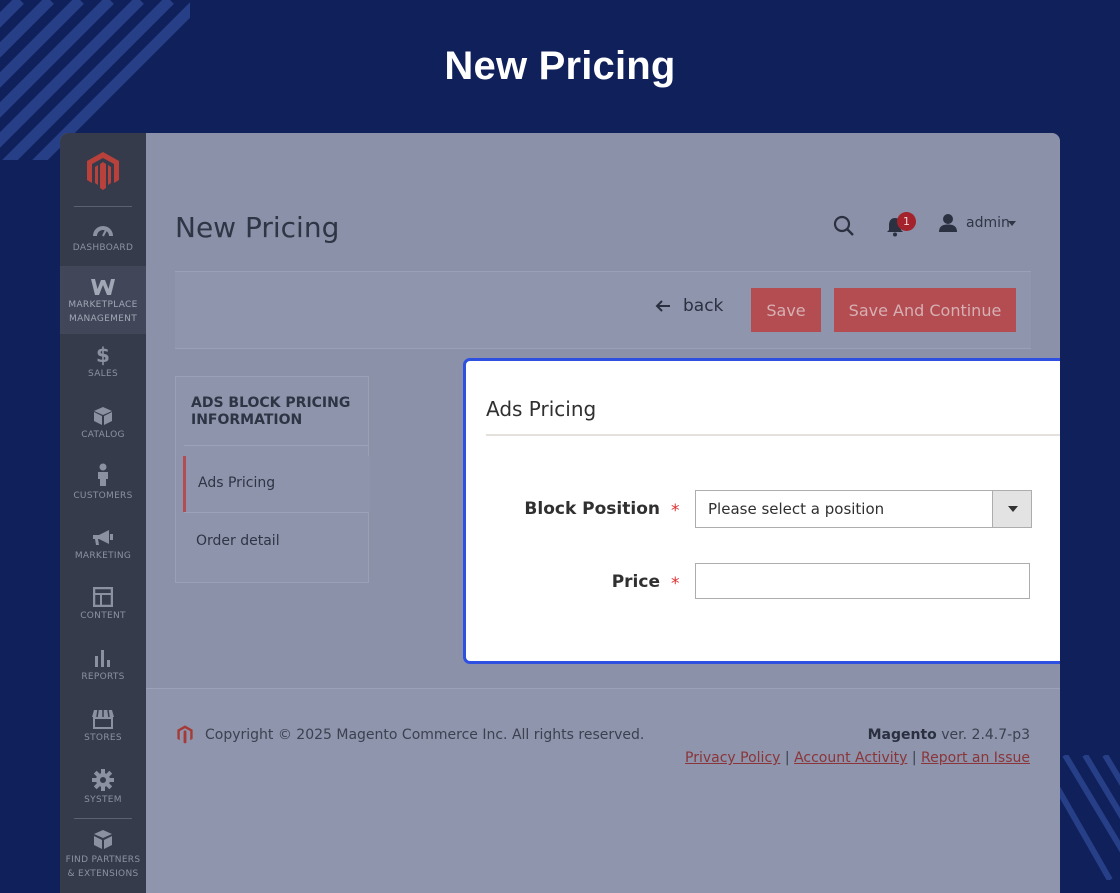  I want to click on sidebar-item-catalog: CATALOG, so click(103, 424).